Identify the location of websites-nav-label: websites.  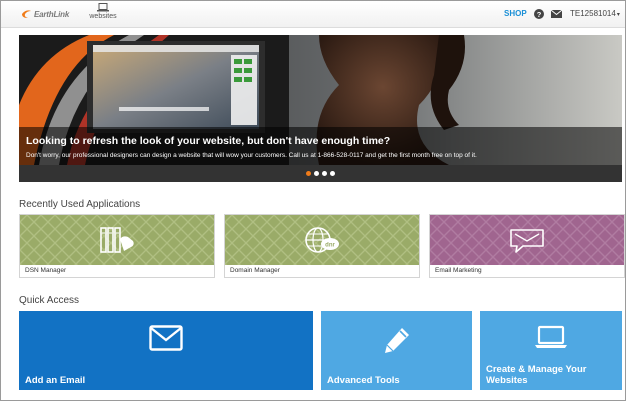
(103, 16).